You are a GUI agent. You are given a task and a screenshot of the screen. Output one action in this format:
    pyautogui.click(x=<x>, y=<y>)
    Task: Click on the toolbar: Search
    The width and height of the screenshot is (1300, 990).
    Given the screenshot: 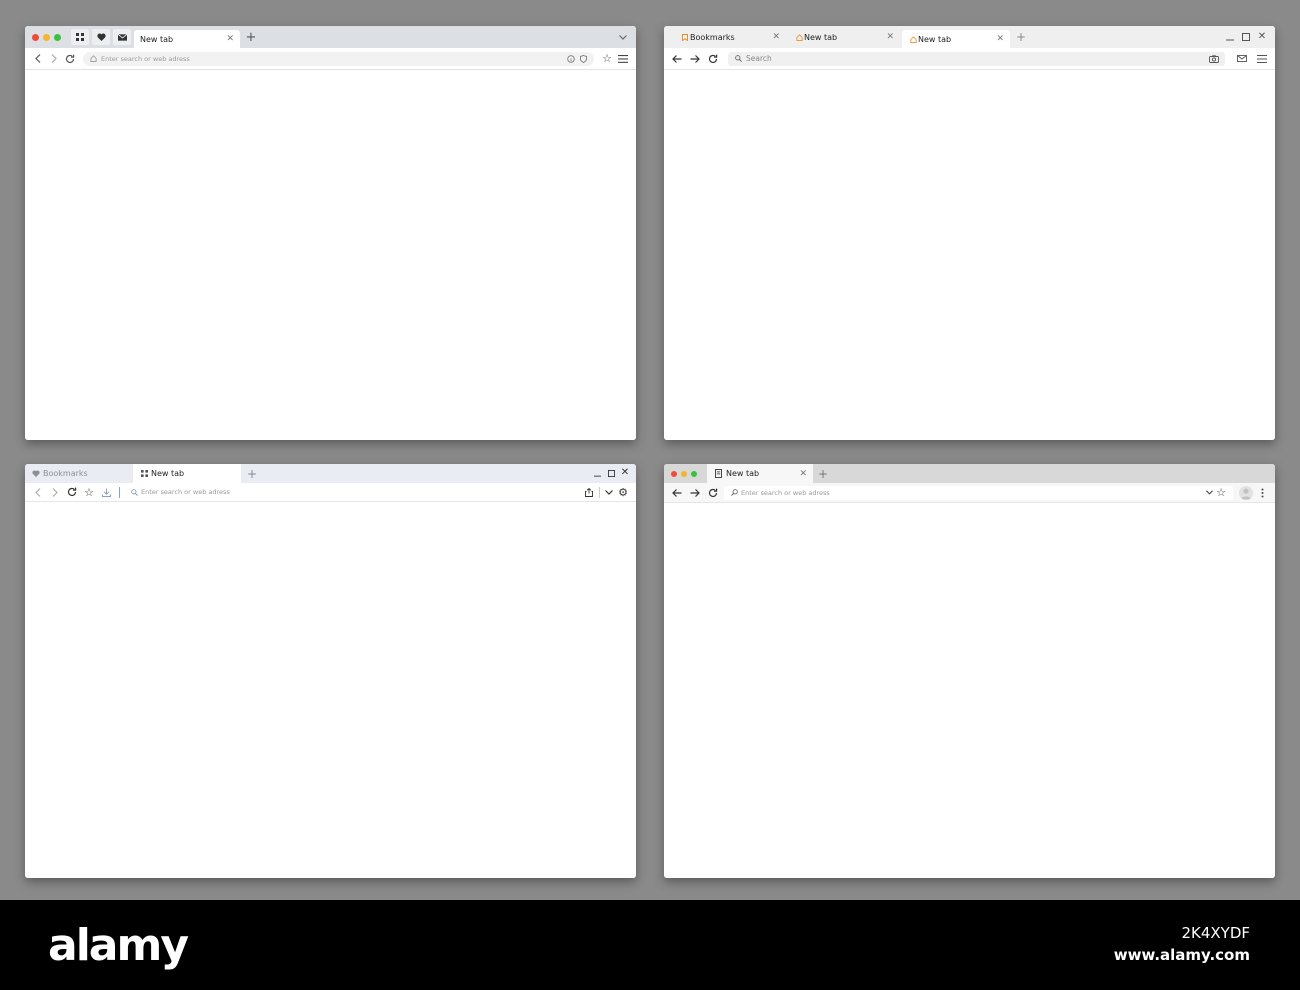 What is the action you would take?
    pyautogui.click(x=969, y=59)
    